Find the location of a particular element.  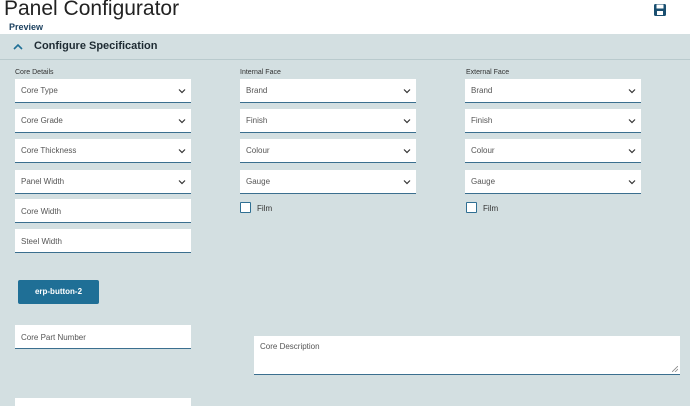

external-finish-select-value: Finish is located at coordinates (482, 120).